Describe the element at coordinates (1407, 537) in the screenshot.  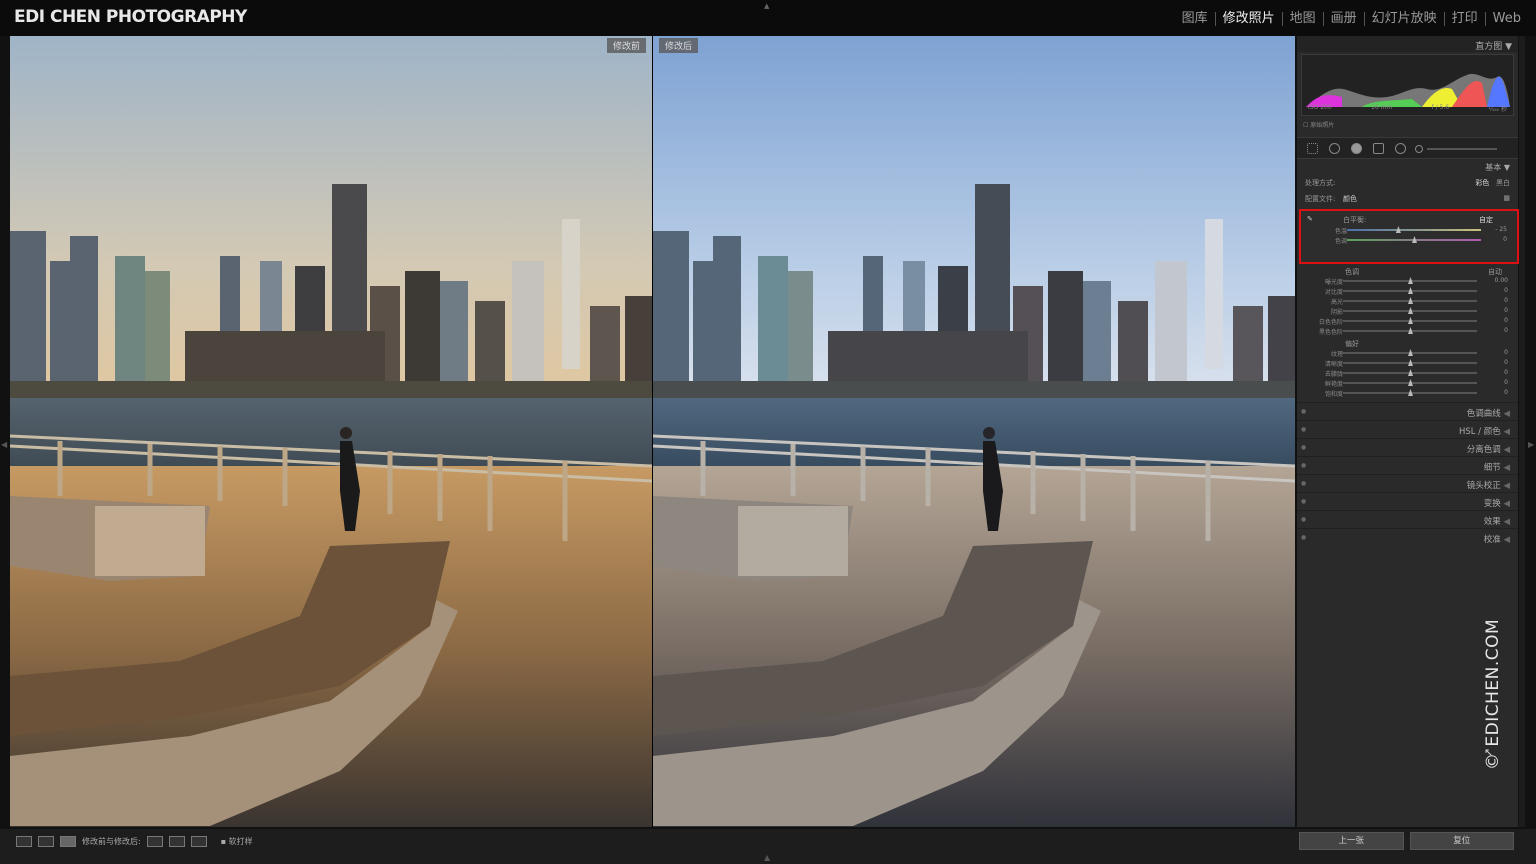
I see `section-header-7: ● 校准 ◀` at that location.